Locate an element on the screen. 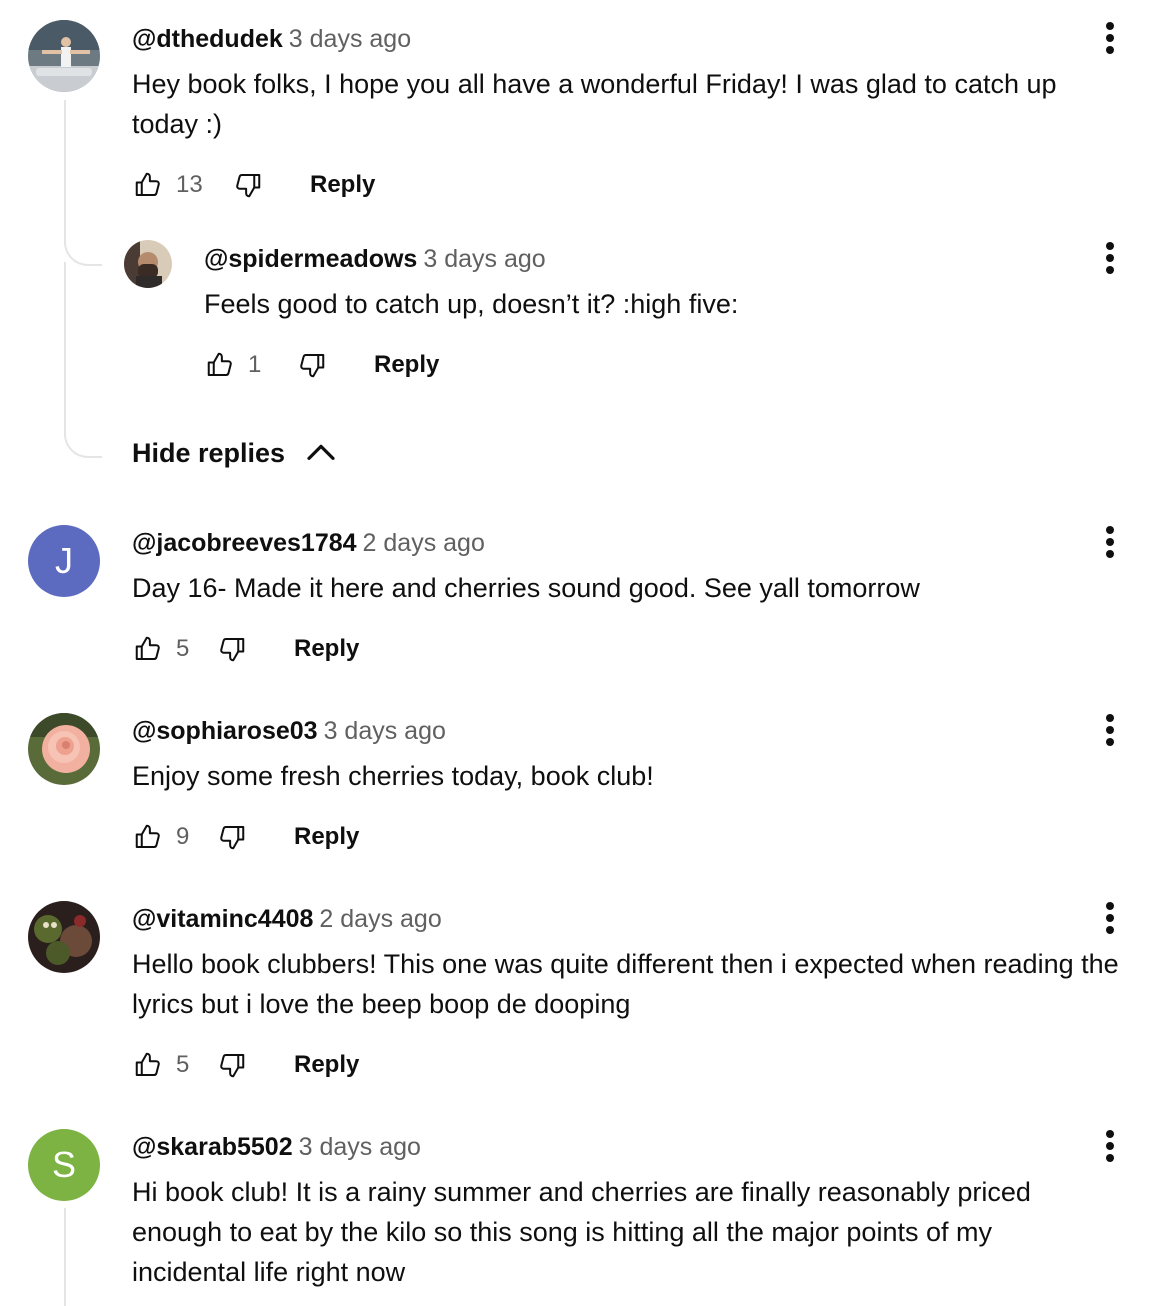 This screenshot has width=1166, height=1306. avatar: S is located at coordinates (64, 1165).